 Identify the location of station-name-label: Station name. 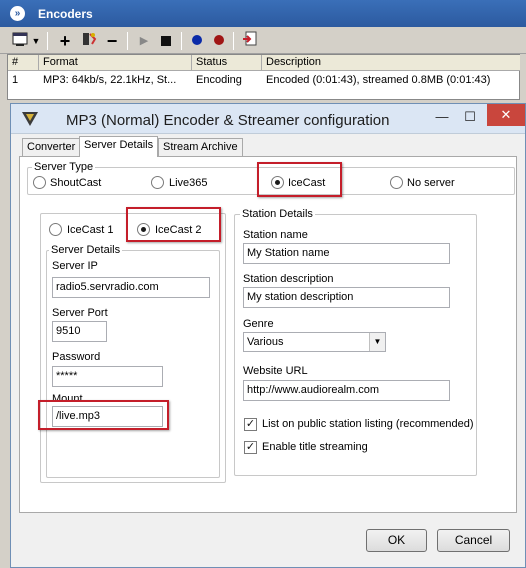
(275, 235).